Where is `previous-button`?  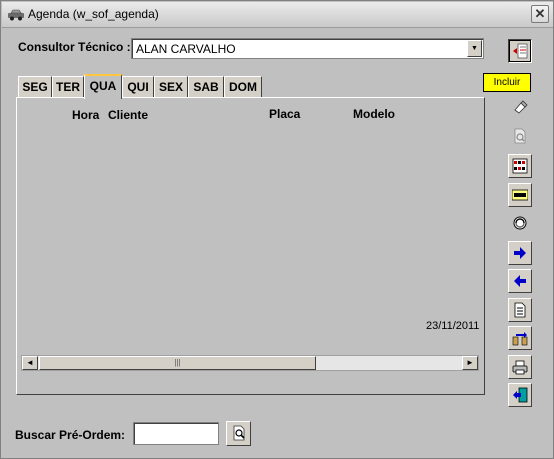
previous-button is located at coordinates (520, 281).